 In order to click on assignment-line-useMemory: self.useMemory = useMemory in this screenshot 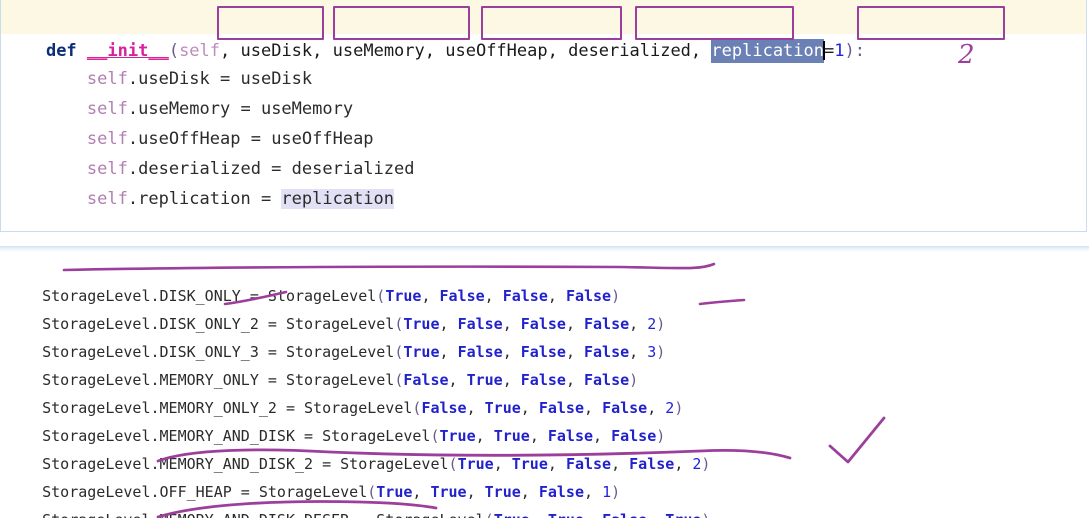, I will do `click(543, 91)`.